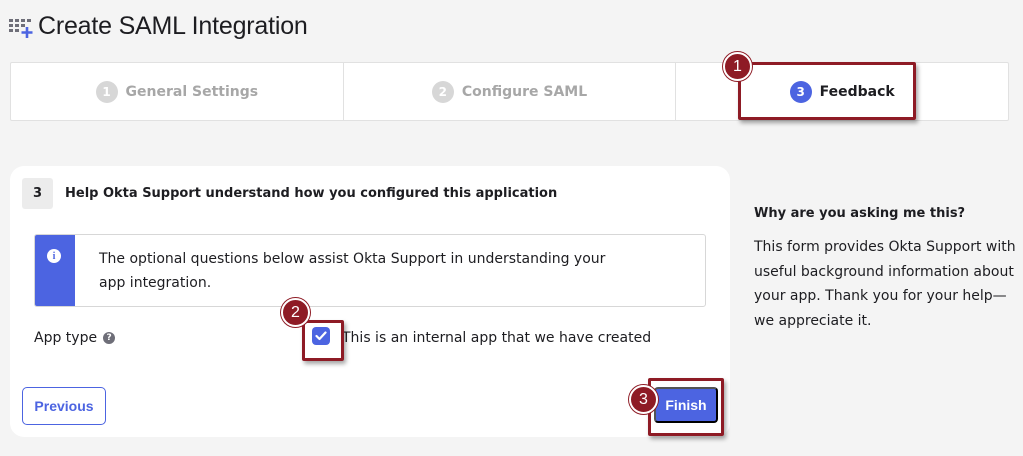 The image size is (1023, 456). What do you see at coordinates (106, 91) in the screenshot?
I see `step-number: 1` at bounding box center [106, 91].